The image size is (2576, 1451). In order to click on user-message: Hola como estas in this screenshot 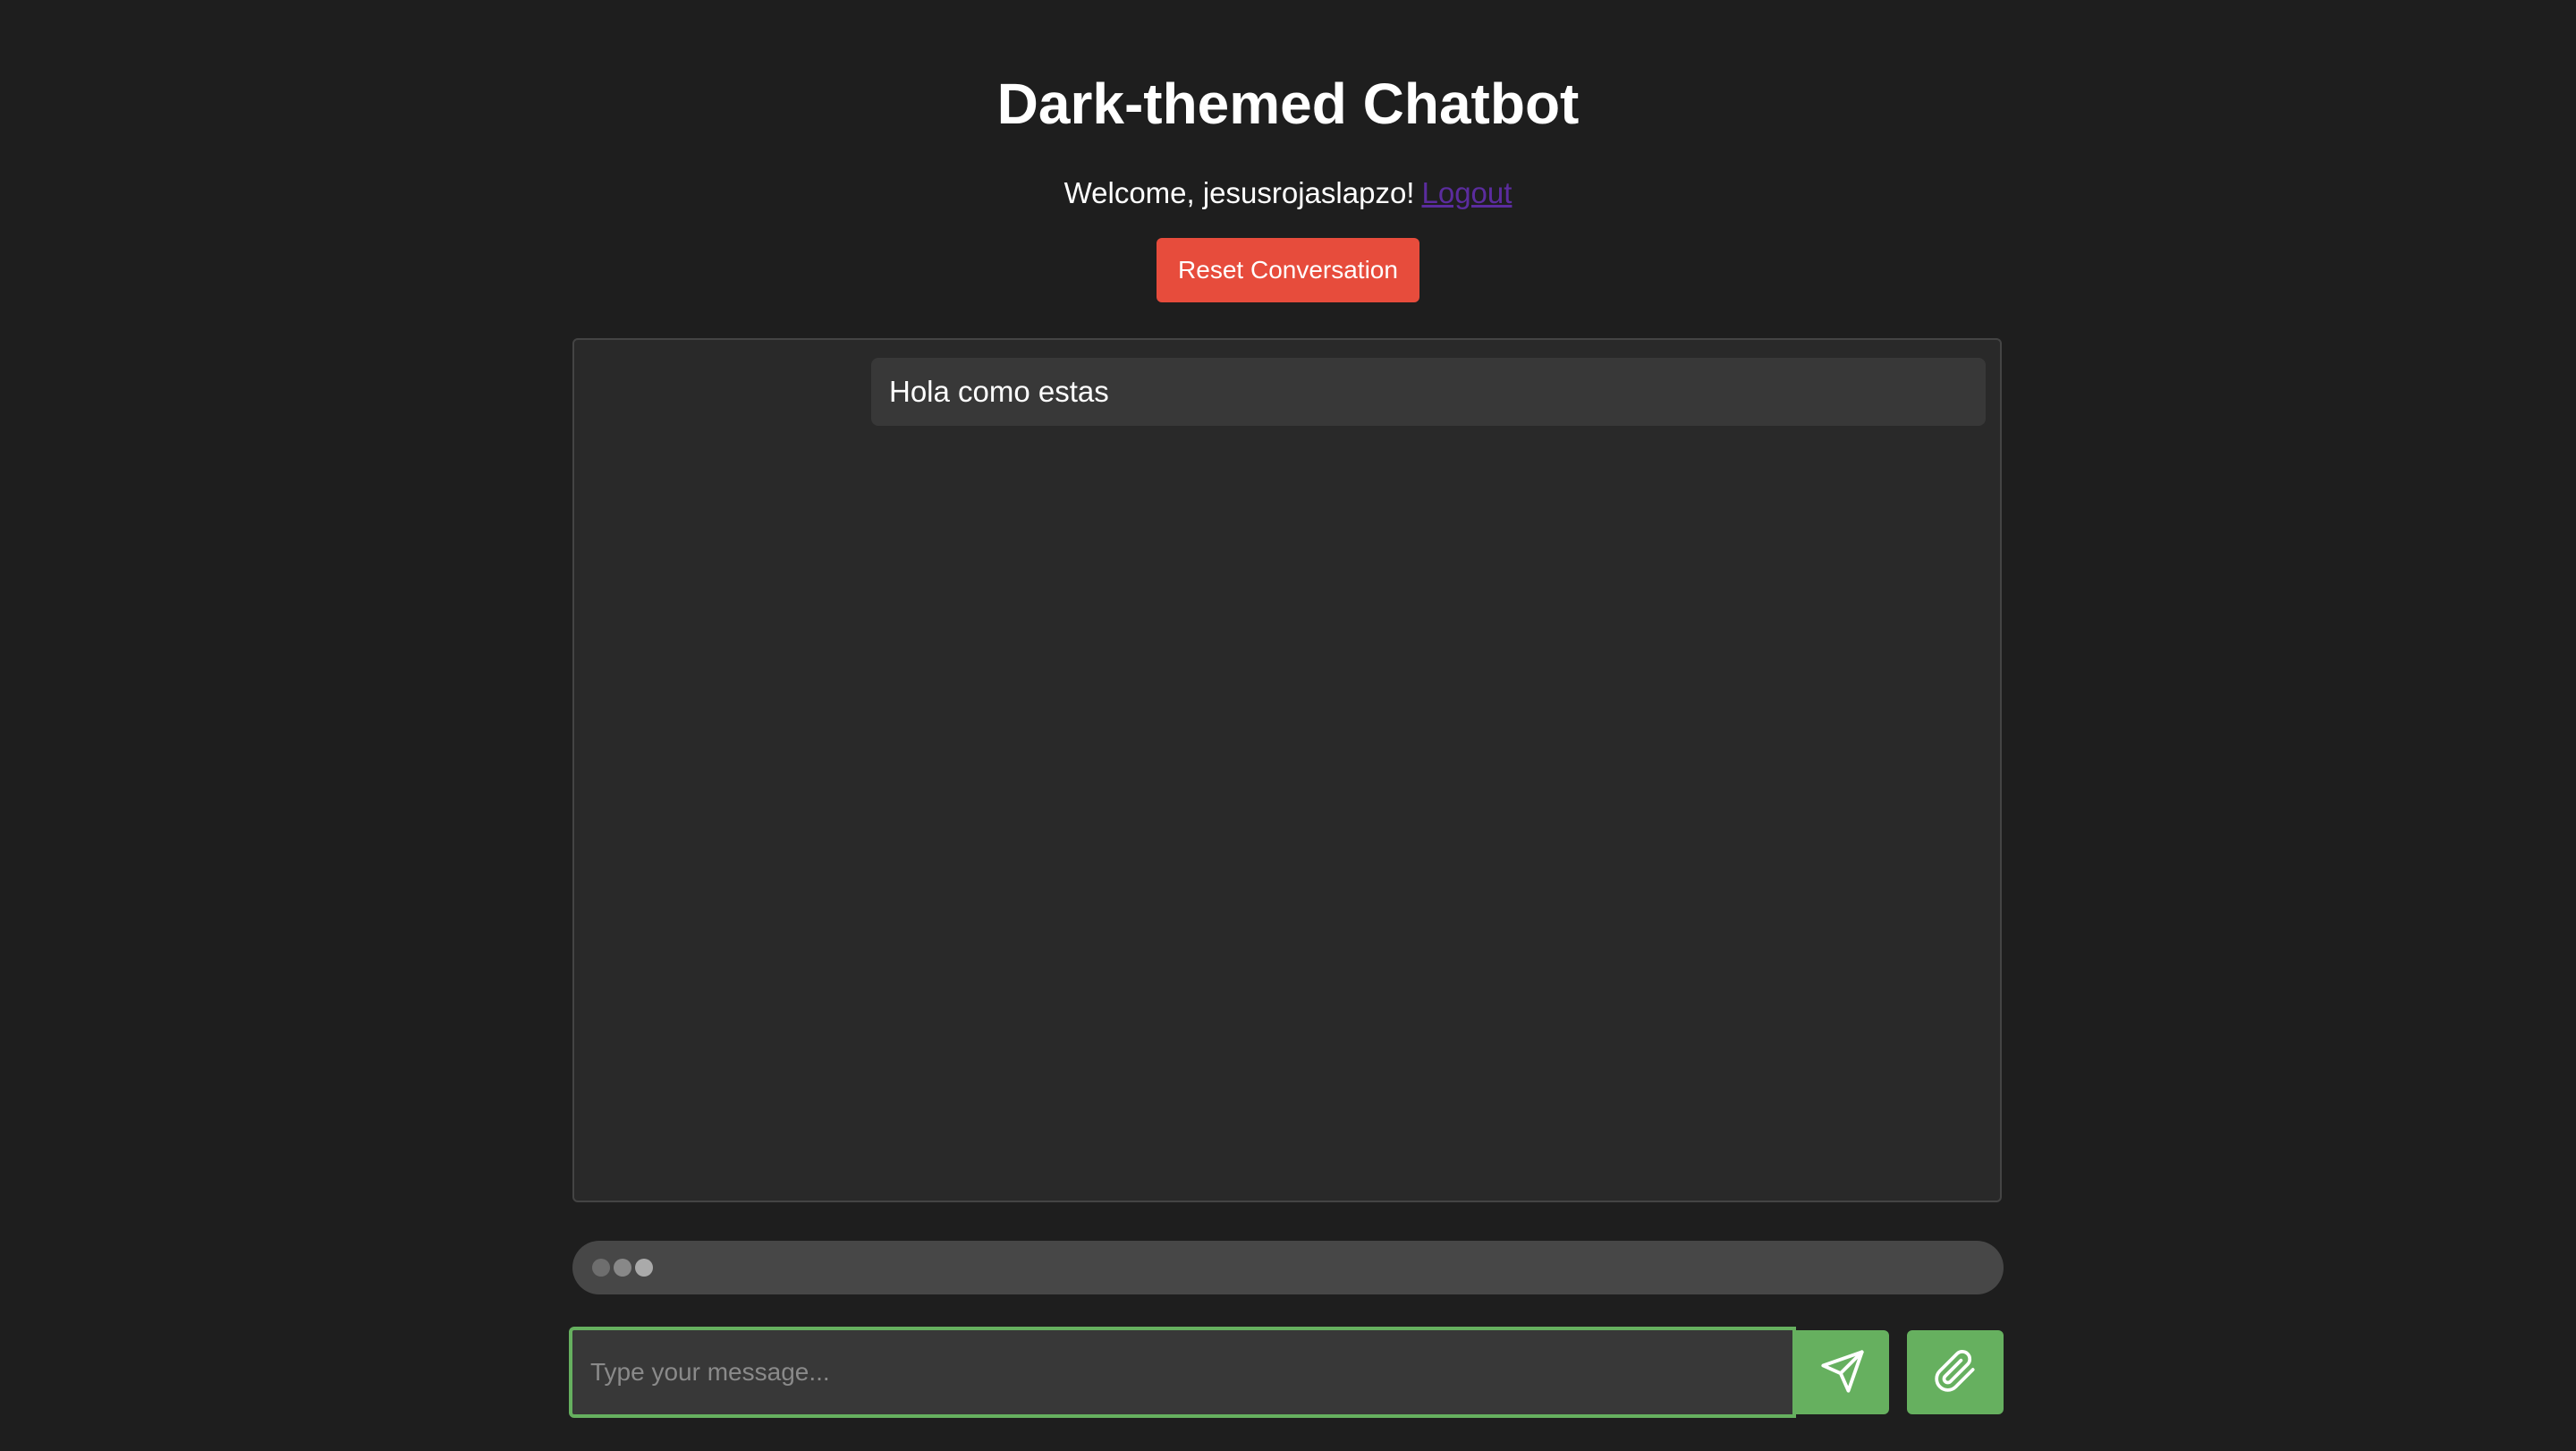, I will do `click(1428, 392)`.